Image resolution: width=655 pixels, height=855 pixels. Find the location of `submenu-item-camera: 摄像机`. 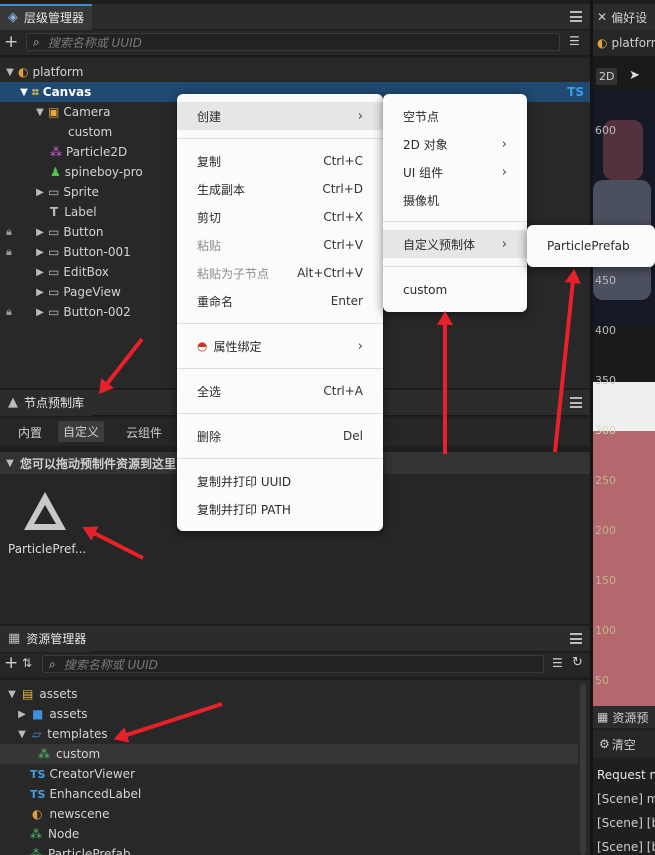

submenu-item-camera: 摄像机 is located at coordinates (455, 200).